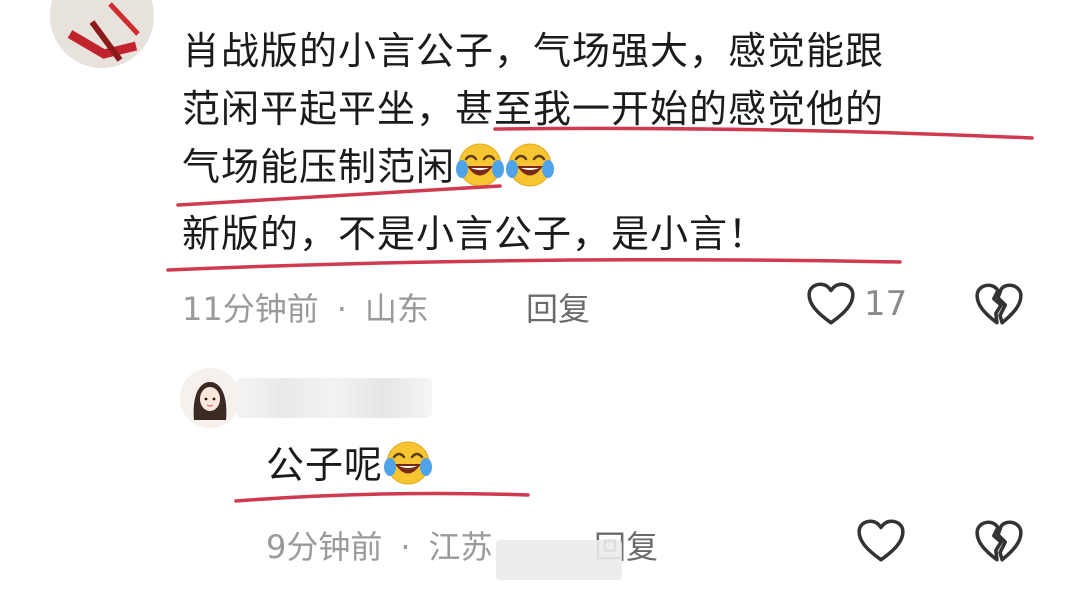  Describe the element at coordinates (325, 465) in the screenshot. I see `reply-text: 公子呢` at that location.